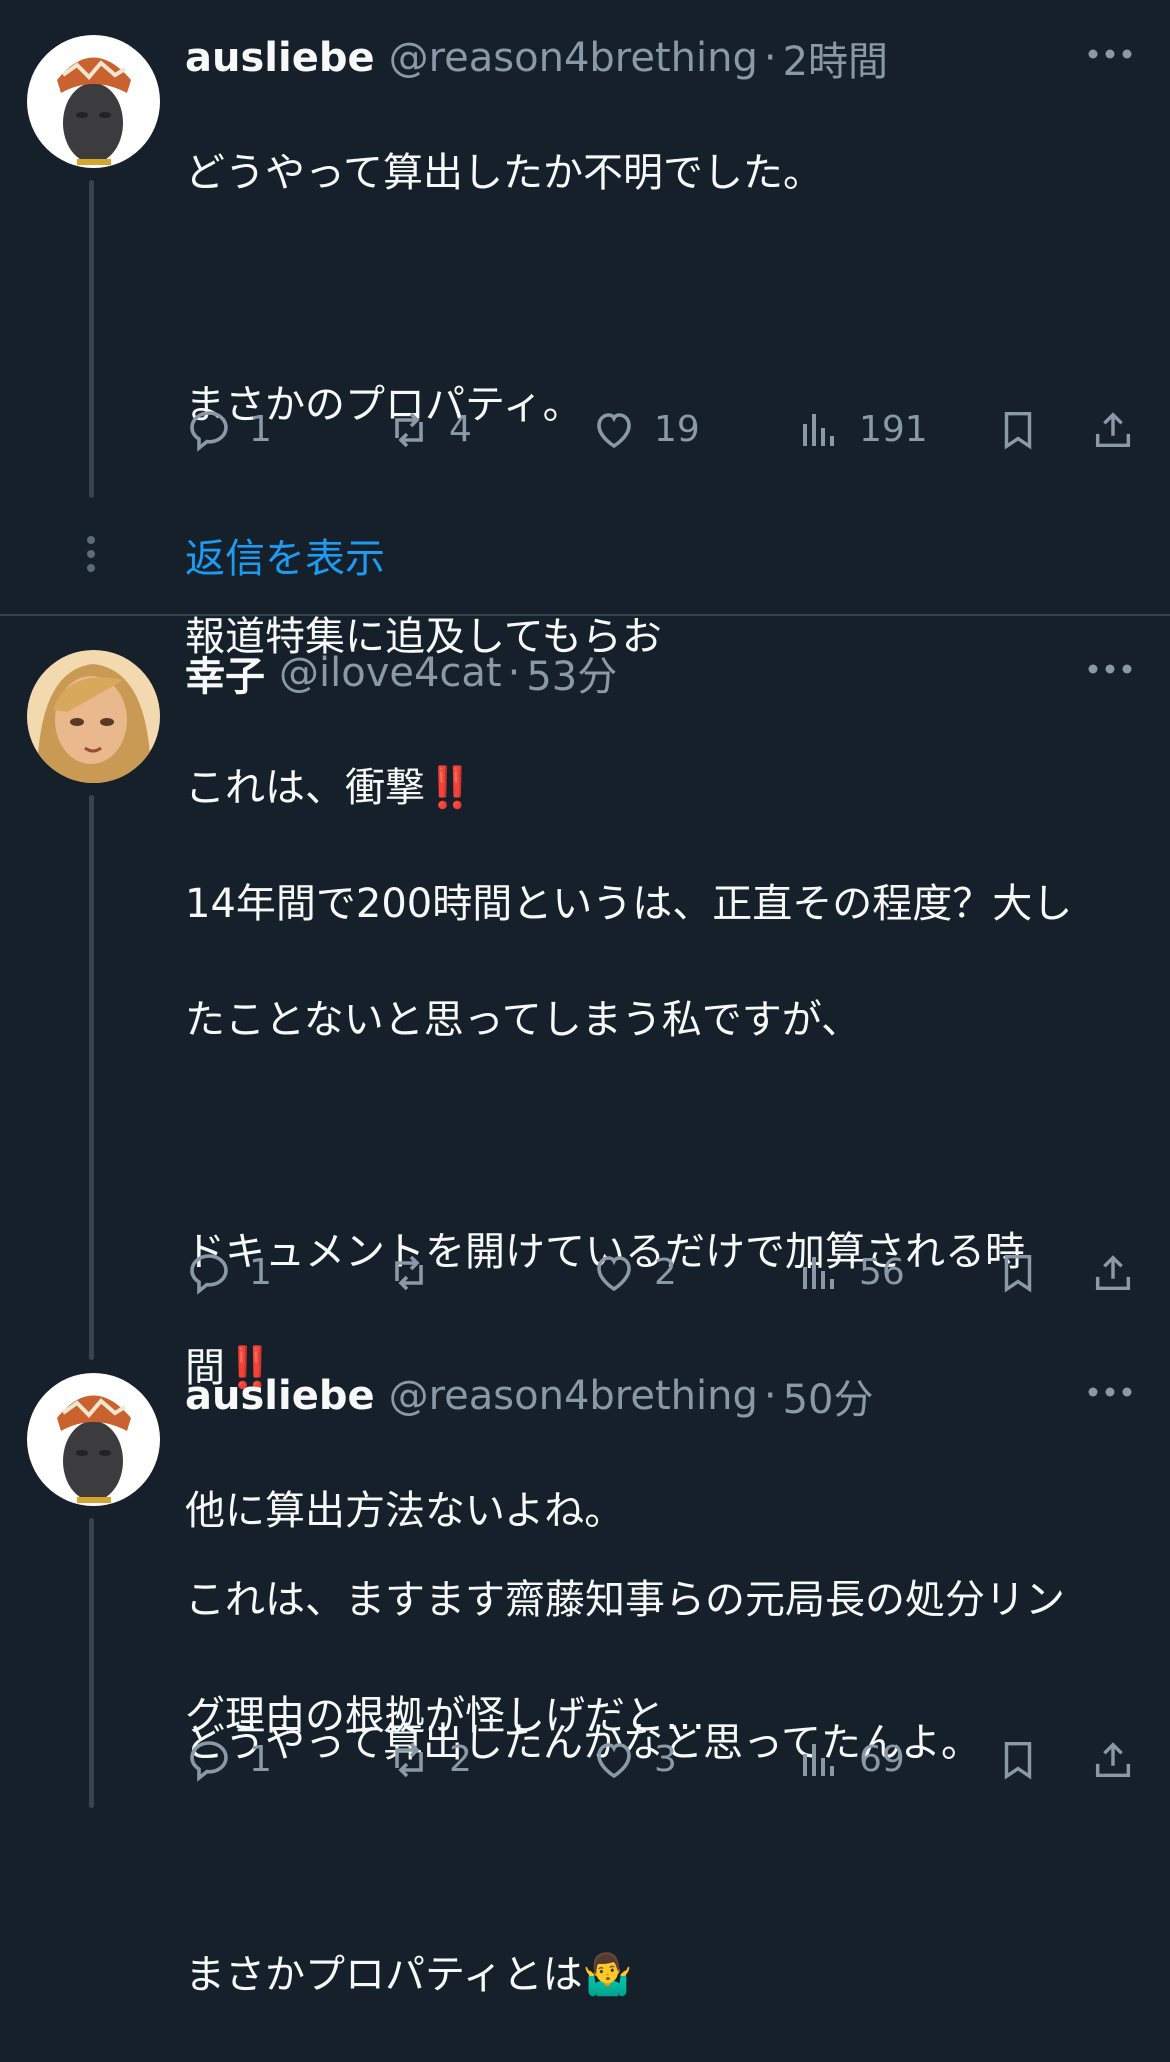  What do you see at coordinates (390, 673) in the screenshot?
I see `user-handle: @ilove4cat` at bounding box center [390, 673].